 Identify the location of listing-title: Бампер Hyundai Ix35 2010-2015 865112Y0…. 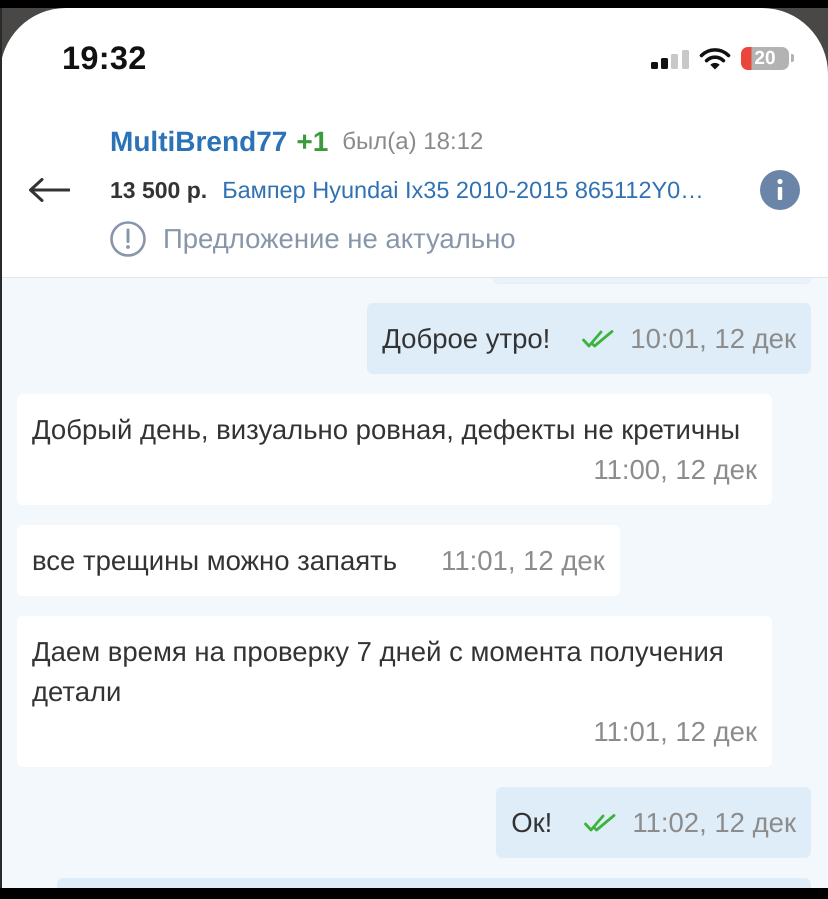
(463, 190).